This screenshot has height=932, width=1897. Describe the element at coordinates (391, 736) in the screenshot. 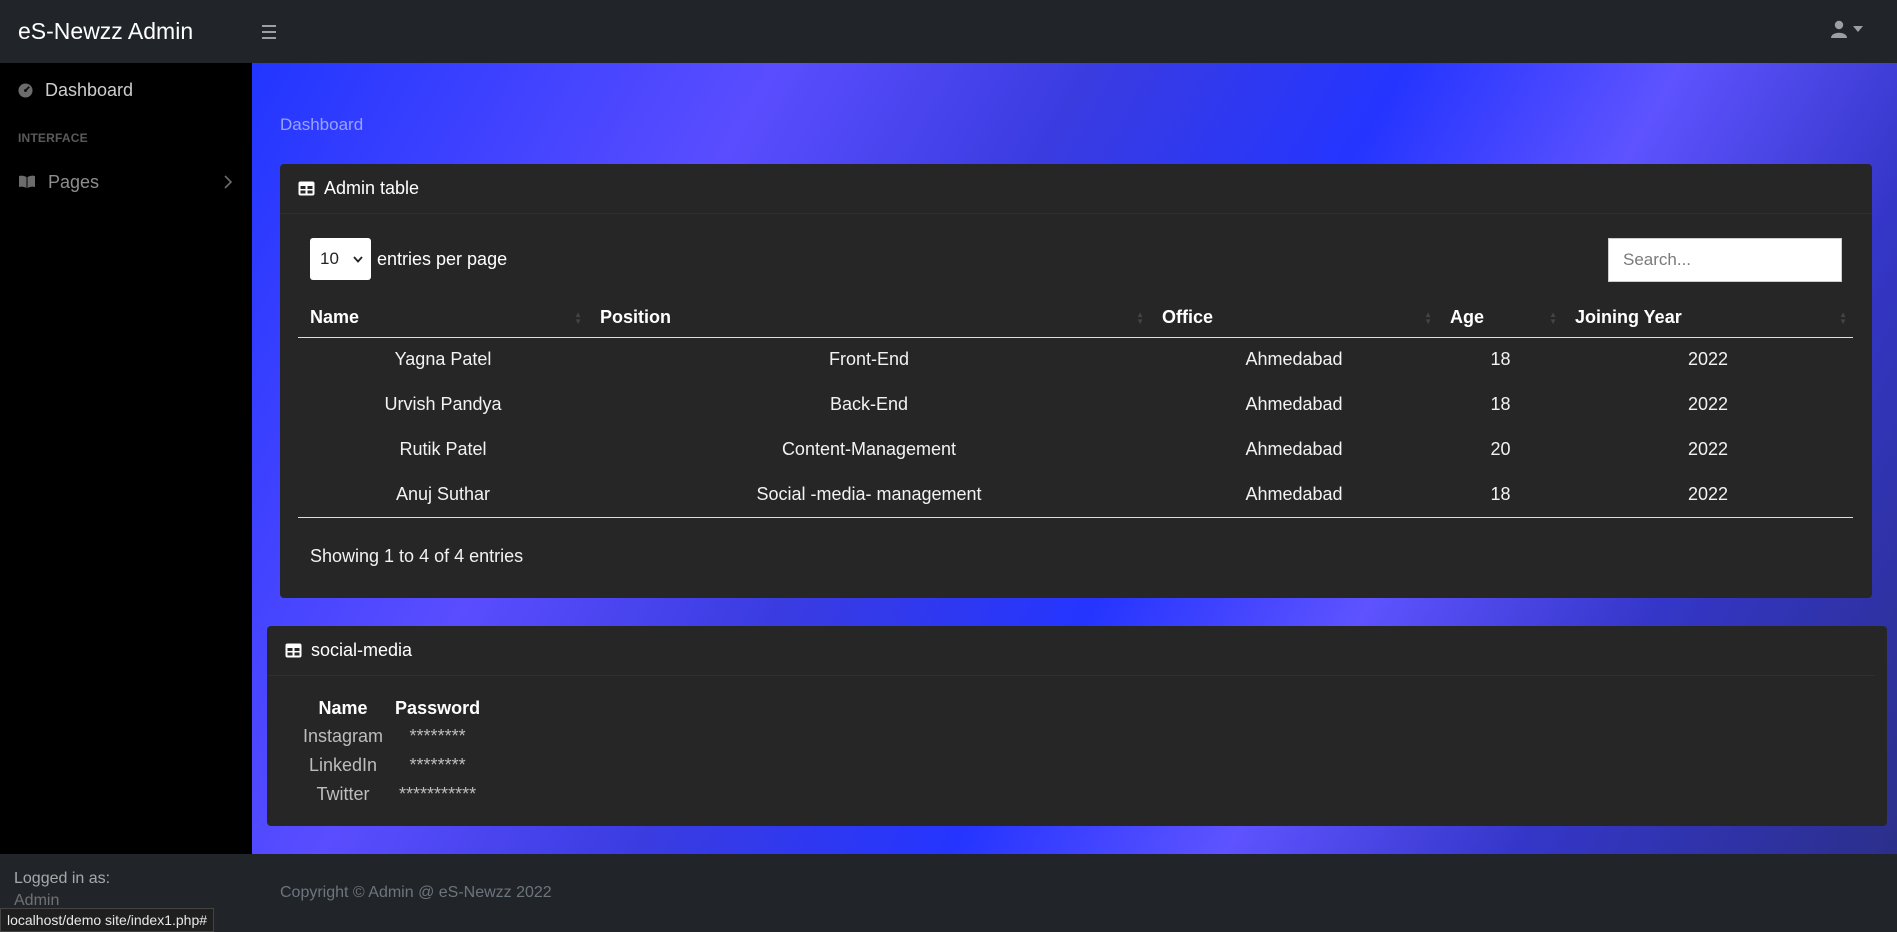

I see `table-row: Instagram ********` at that location.